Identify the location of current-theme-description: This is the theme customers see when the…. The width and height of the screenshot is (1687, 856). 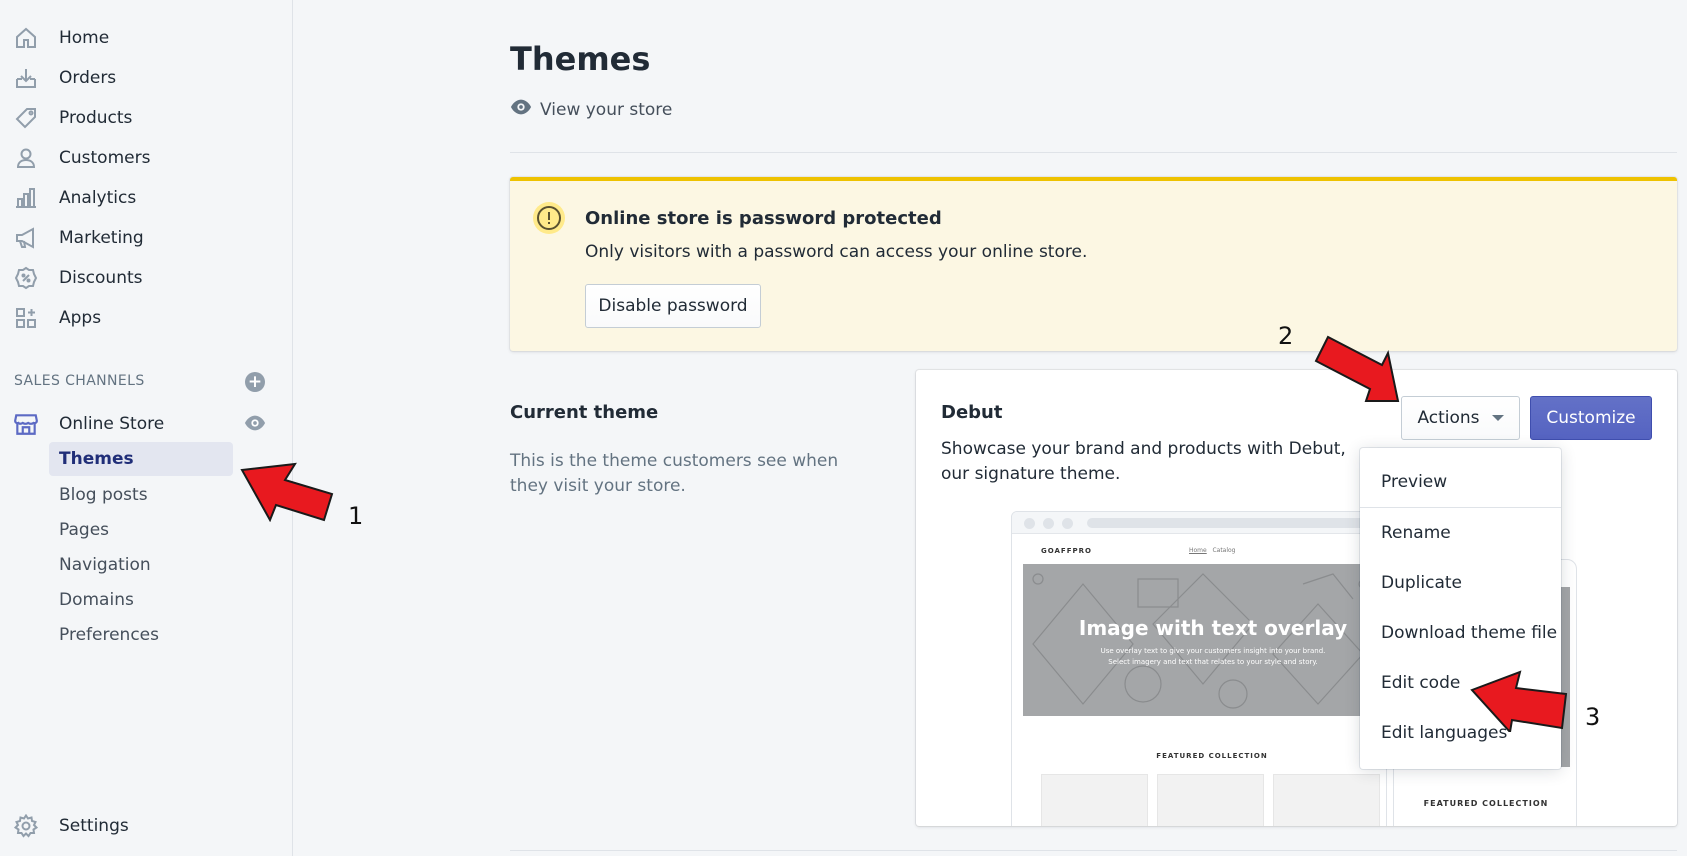
(674, 473).